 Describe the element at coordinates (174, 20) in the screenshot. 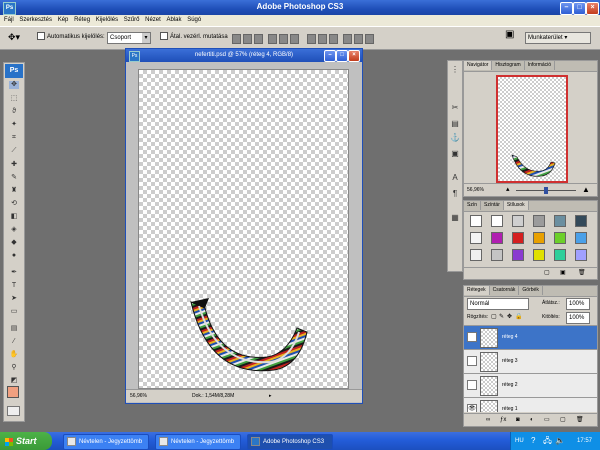

I see `menu-window: Ablak` at that location.